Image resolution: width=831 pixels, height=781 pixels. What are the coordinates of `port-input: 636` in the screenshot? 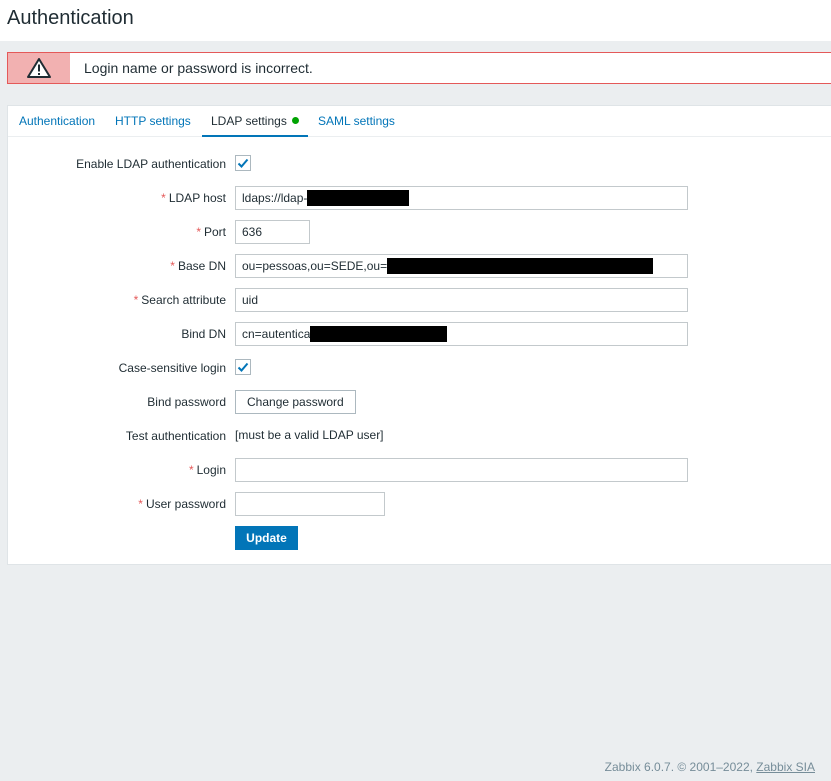 It's located at (272, 232).